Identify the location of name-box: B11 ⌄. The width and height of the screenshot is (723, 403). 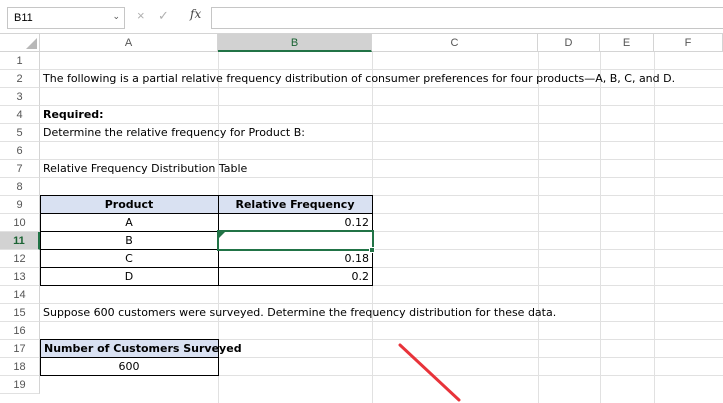
(66, 18).